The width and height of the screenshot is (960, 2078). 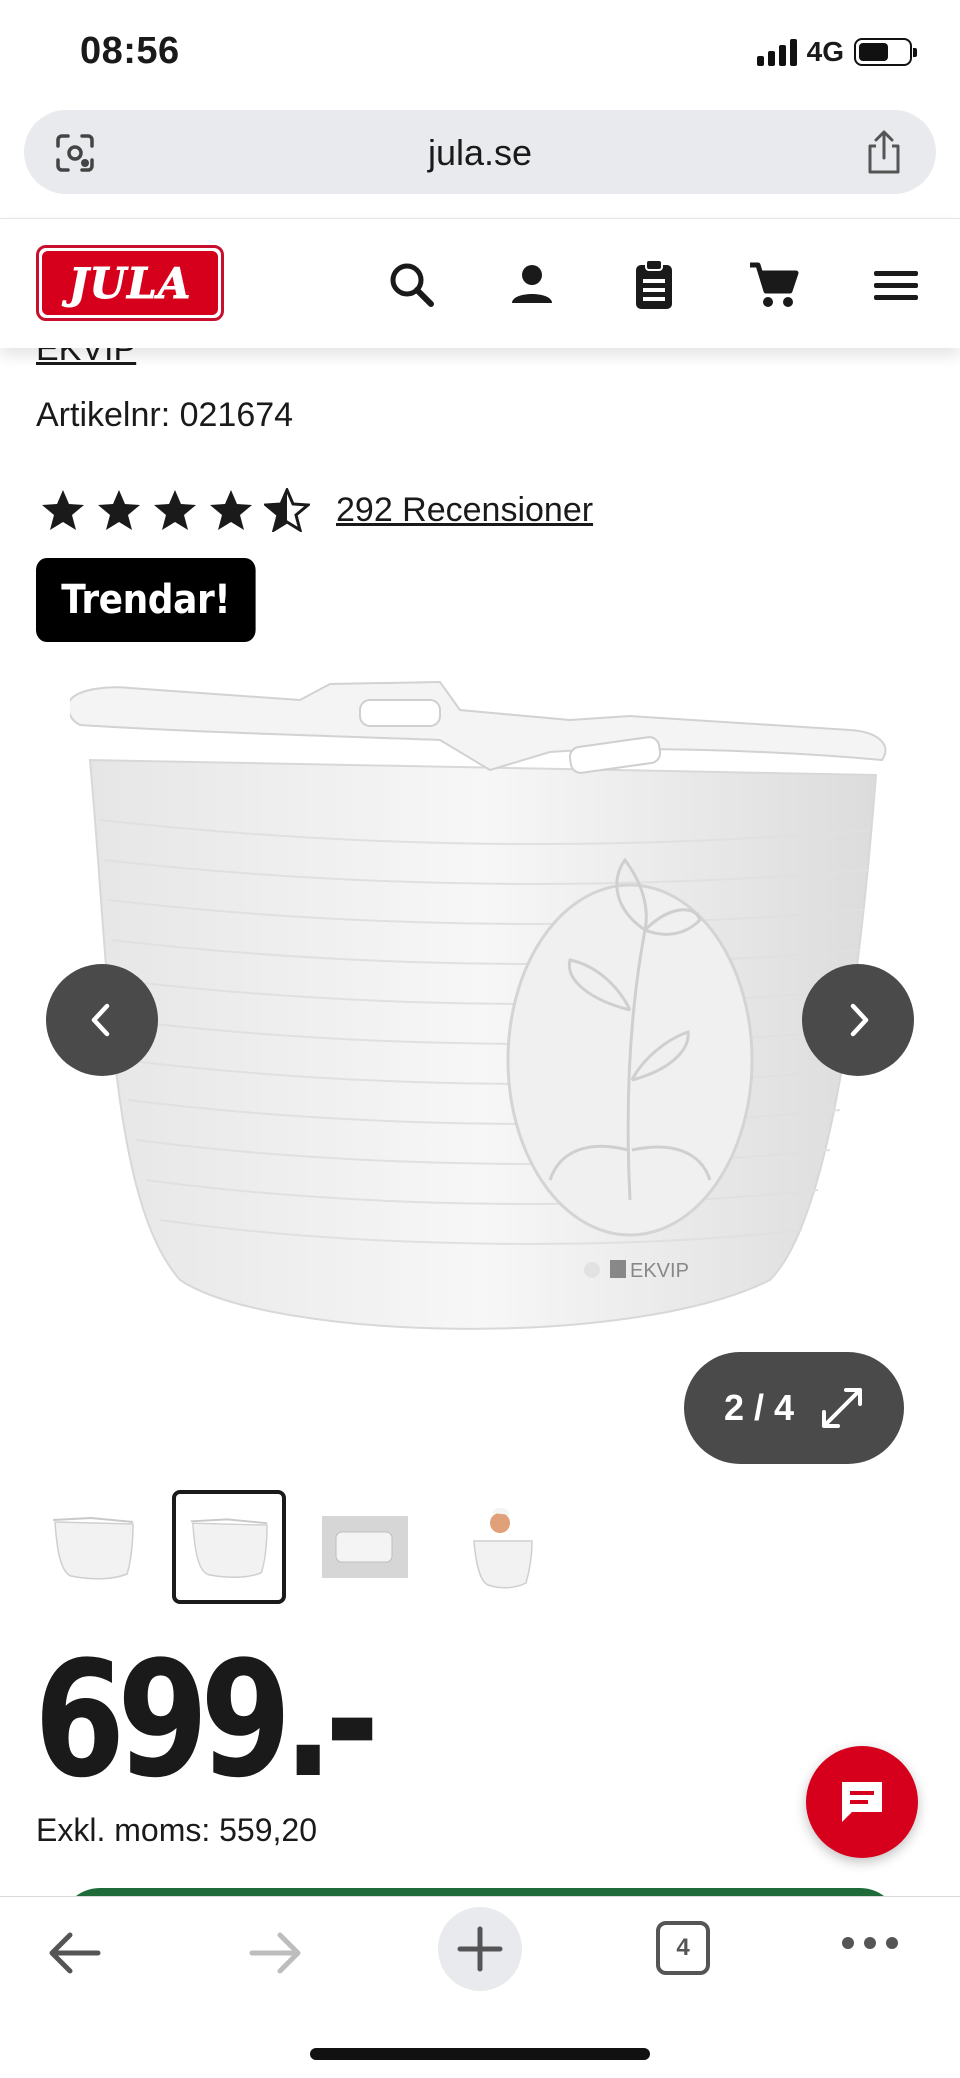 I want to click on half-star-icon, so click(x=287, y=510).